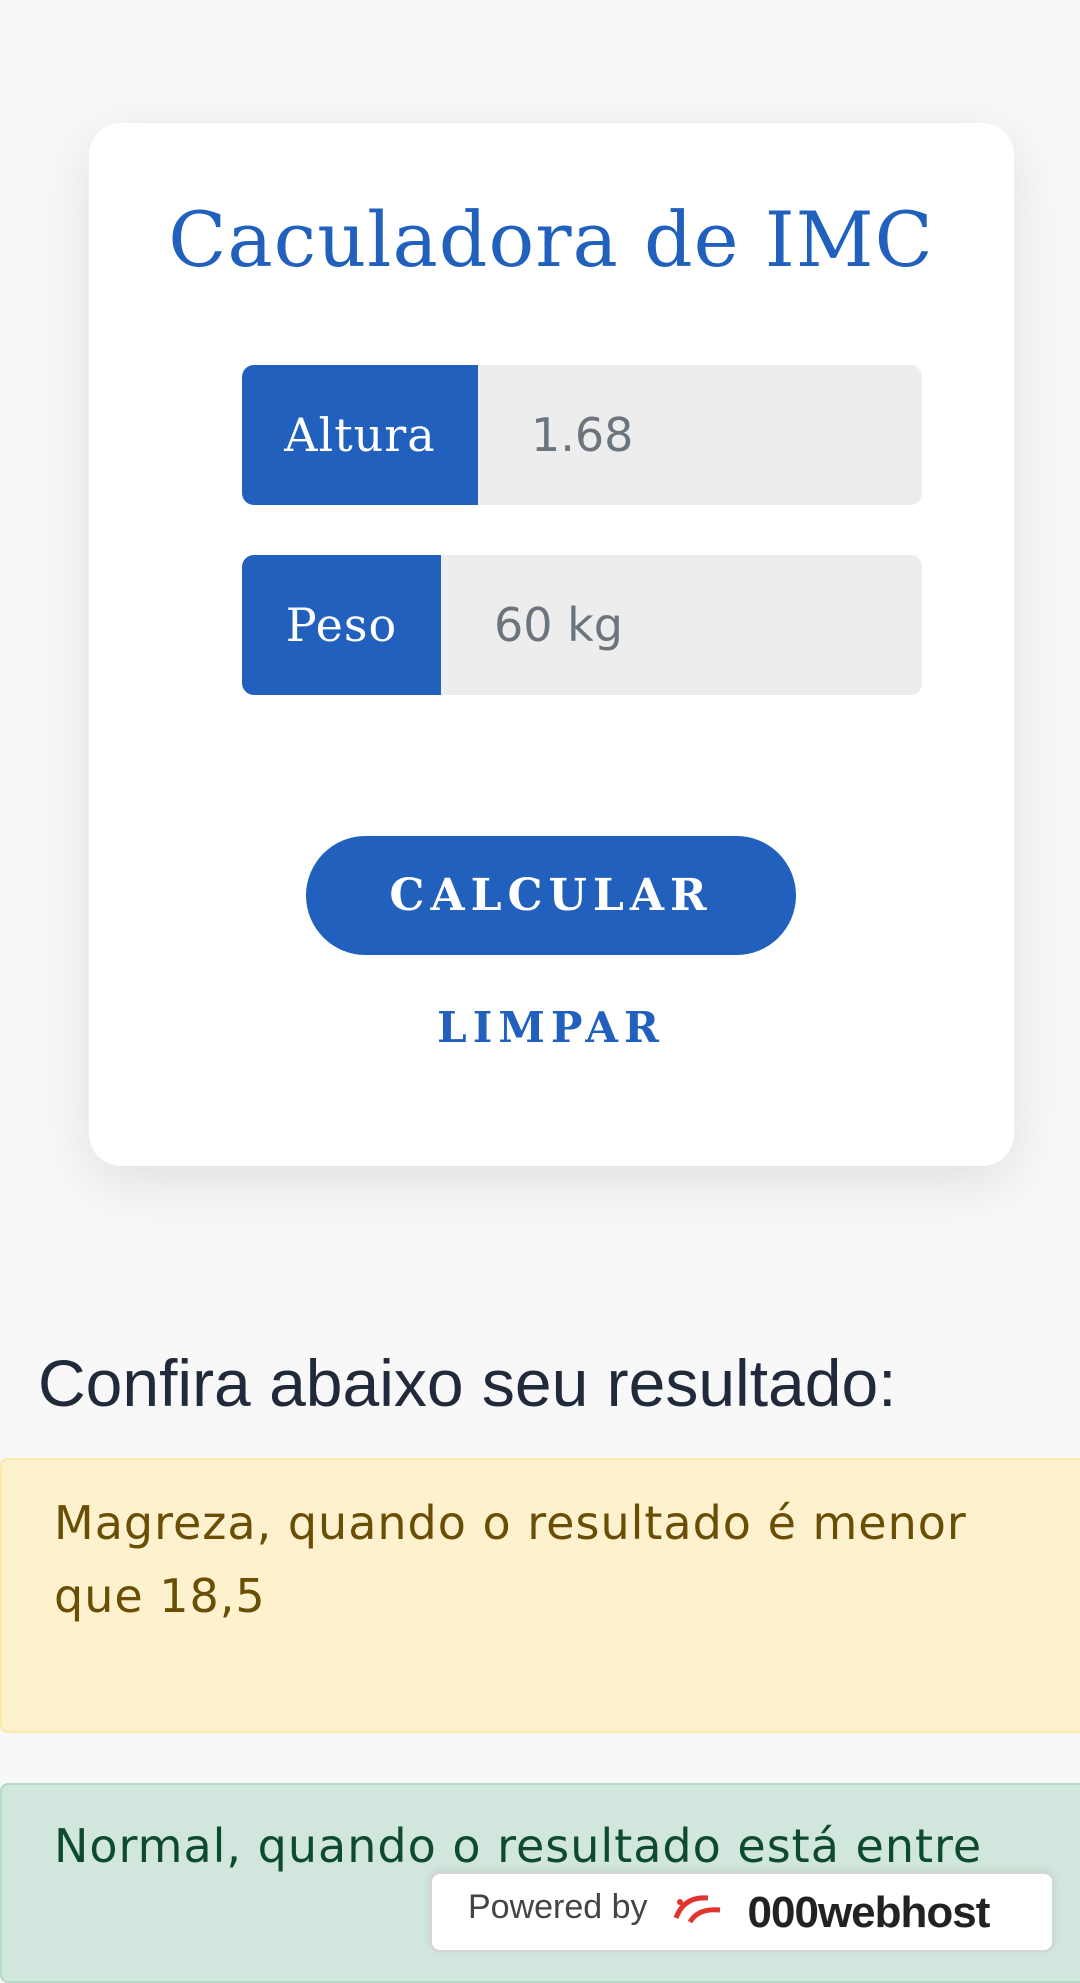  Describe the element at coordinates (558, 1907) in the screenshot. I see `badge-prefix: Powered by` at that location.